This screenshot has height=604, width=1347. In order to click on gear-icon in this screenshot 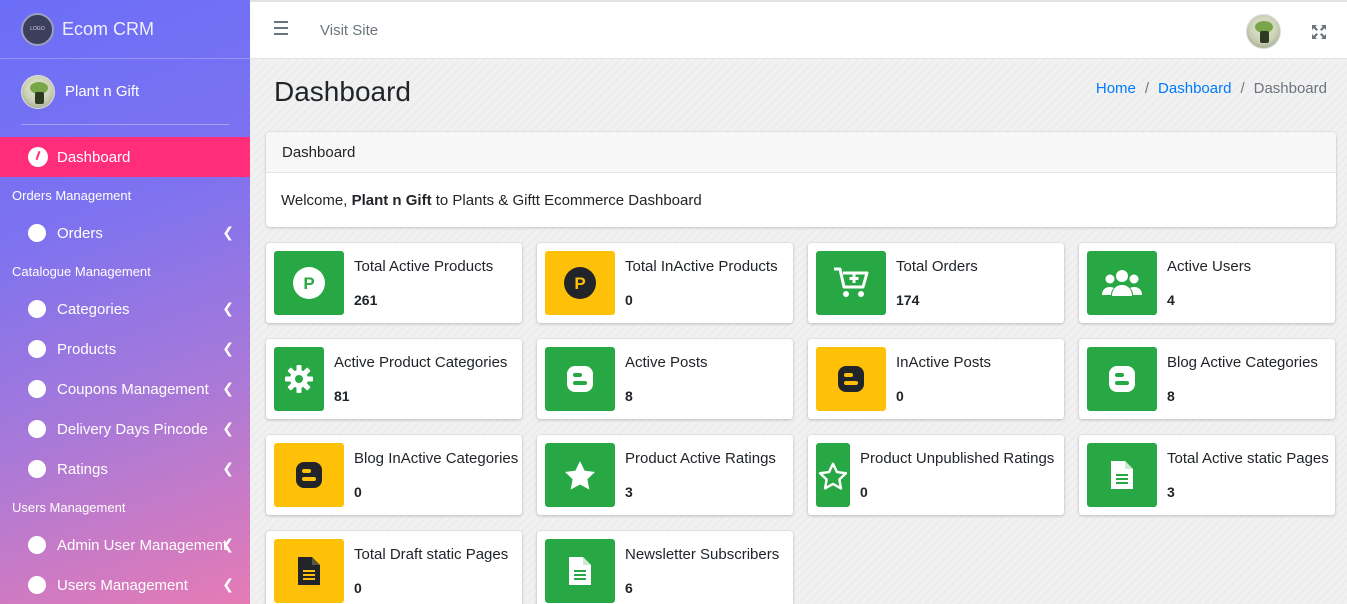, I will do `click(299, 379)`.